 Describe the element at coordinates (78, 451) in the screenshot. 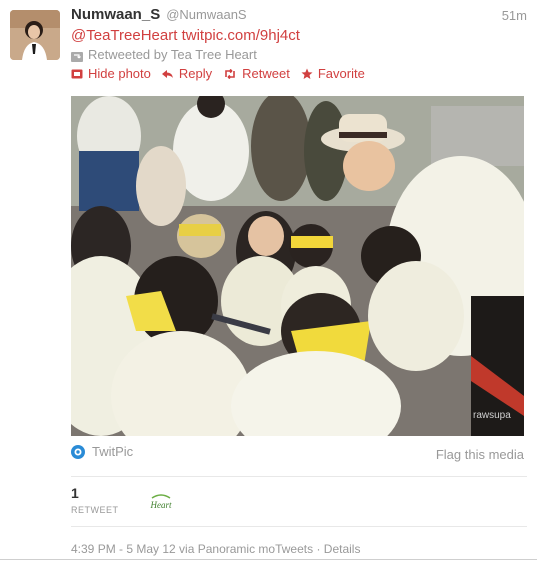

I see `twitpic-icon` at that location.